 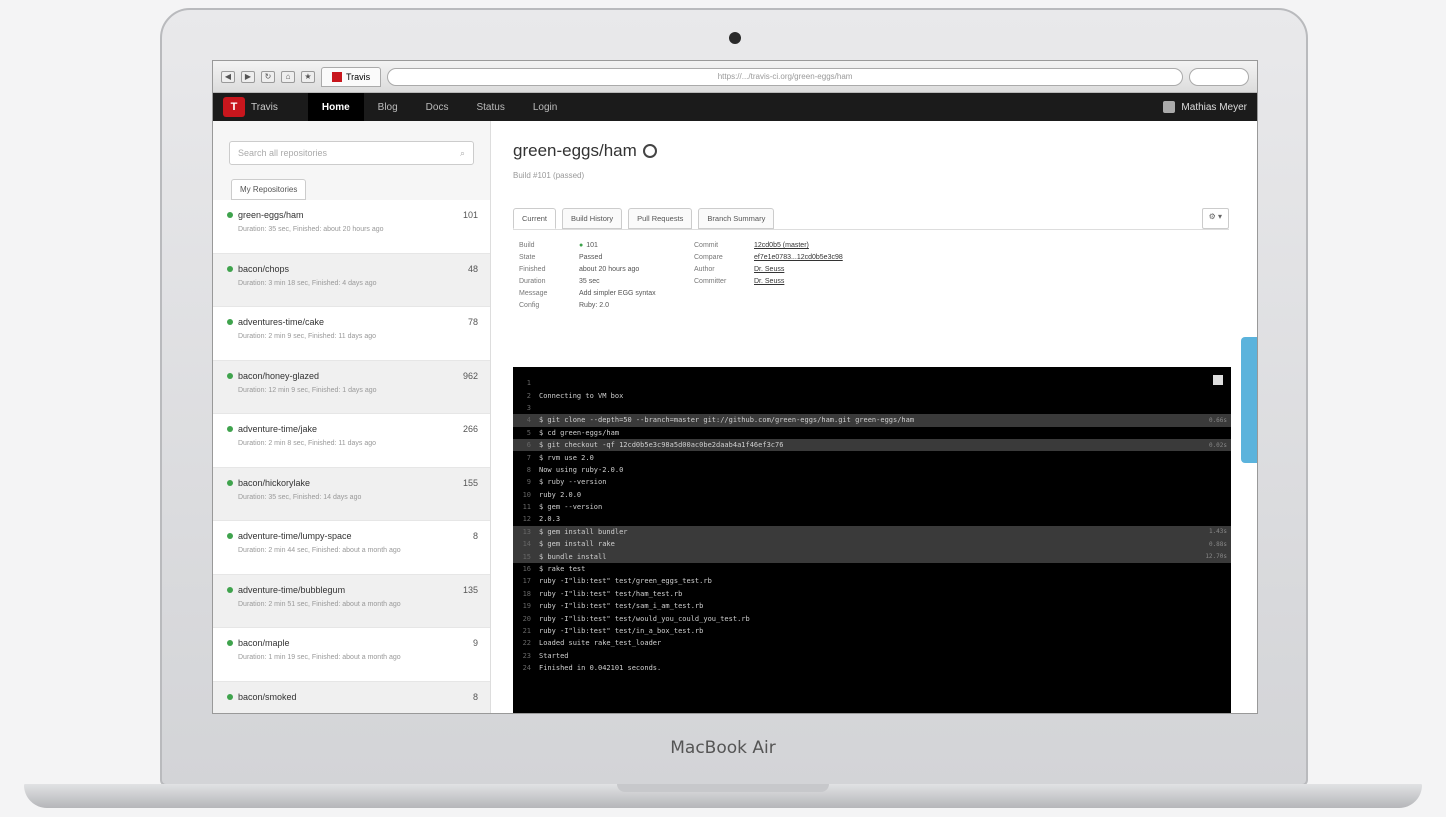 I want to click on log-line-number: 9, so click(x=526, y=482).